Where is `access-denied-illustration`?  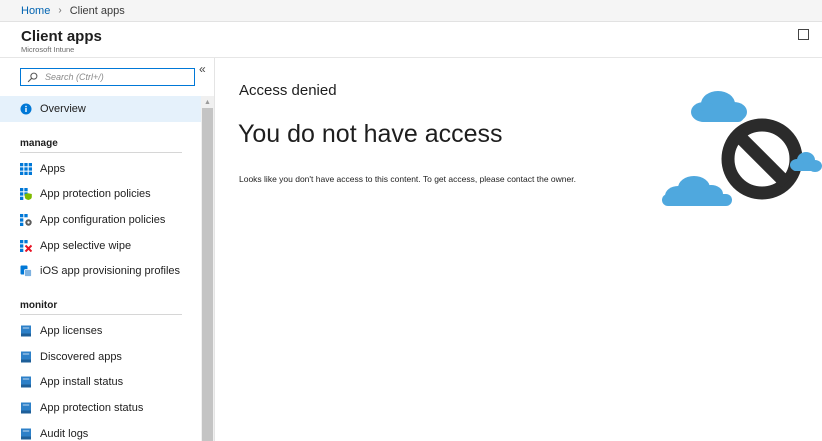
access-denied-illustration is located at coordinates (742, 148).